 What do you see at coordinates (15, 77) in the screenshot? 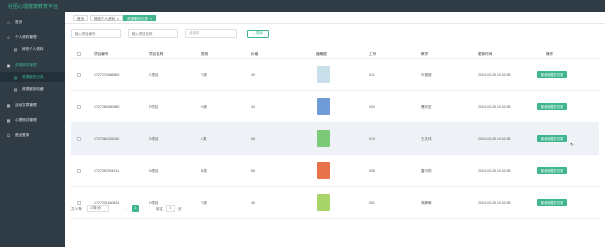
I see `list-icon: ▤` at bounding box center [15, 77].